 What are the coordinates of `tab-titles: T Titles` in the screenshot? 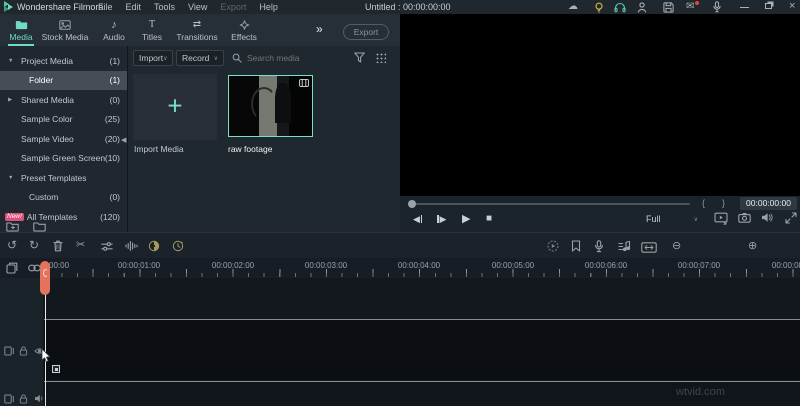 It's located at (152, 31).